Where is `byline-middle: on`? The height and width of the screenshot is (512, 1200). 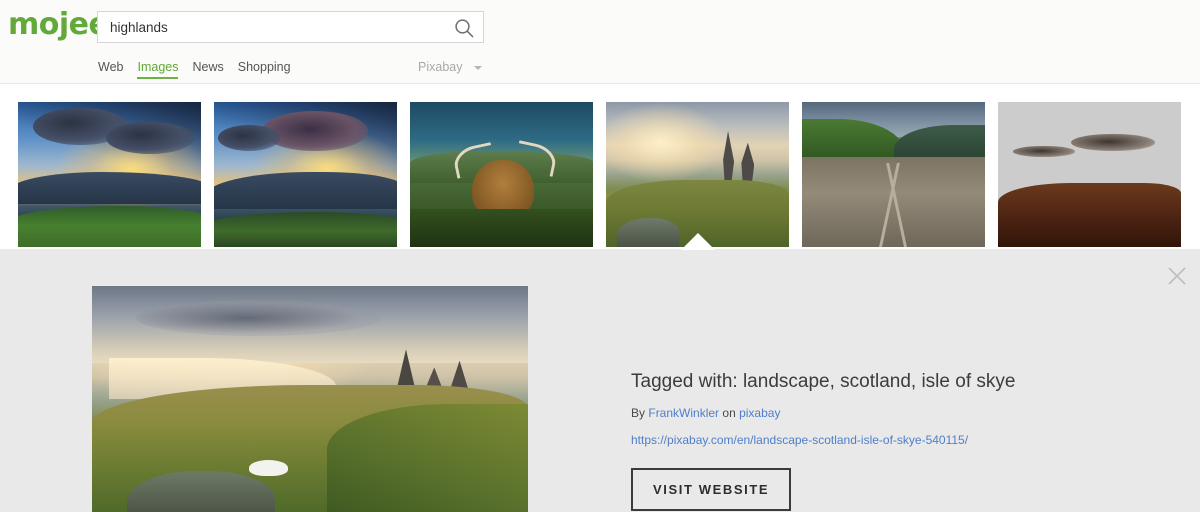
byline-middle: on is located at coordinates (729, 413).